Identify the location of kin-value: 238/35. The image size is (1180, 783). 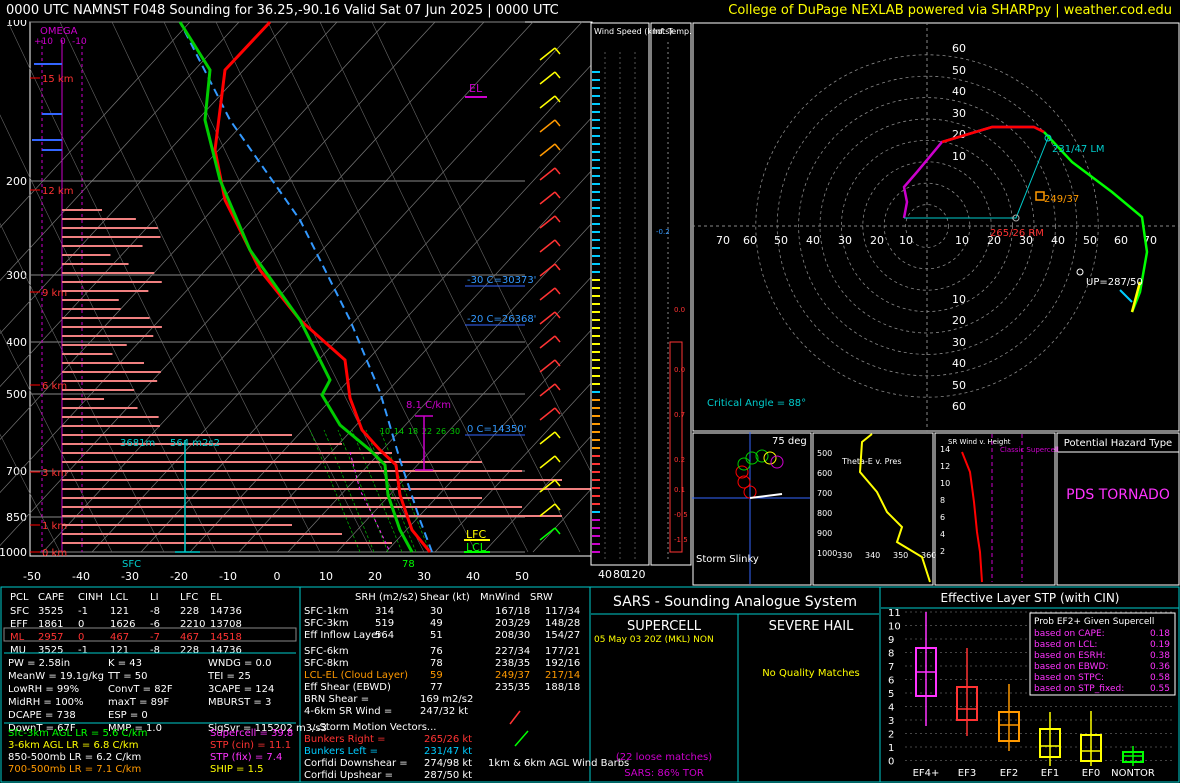
(512, 663).